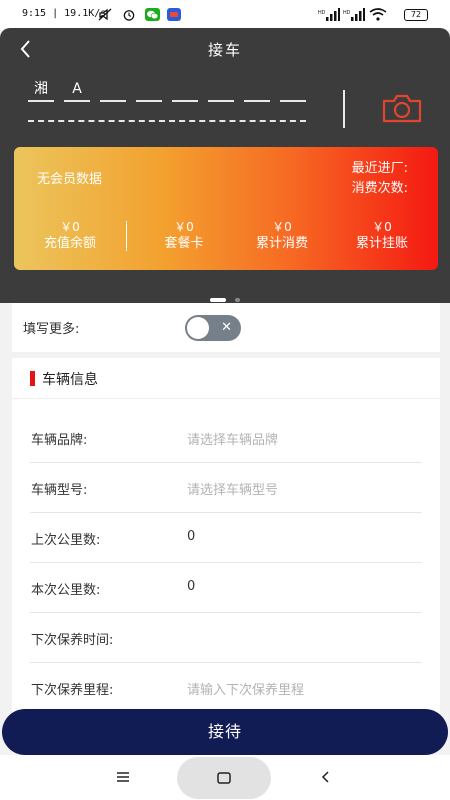 The width and height of the screenshot is (450, 800). What do you see at coordinates (402, 108) in the screenshot?
I see `camera-icon` at bounding box center [402, 108].